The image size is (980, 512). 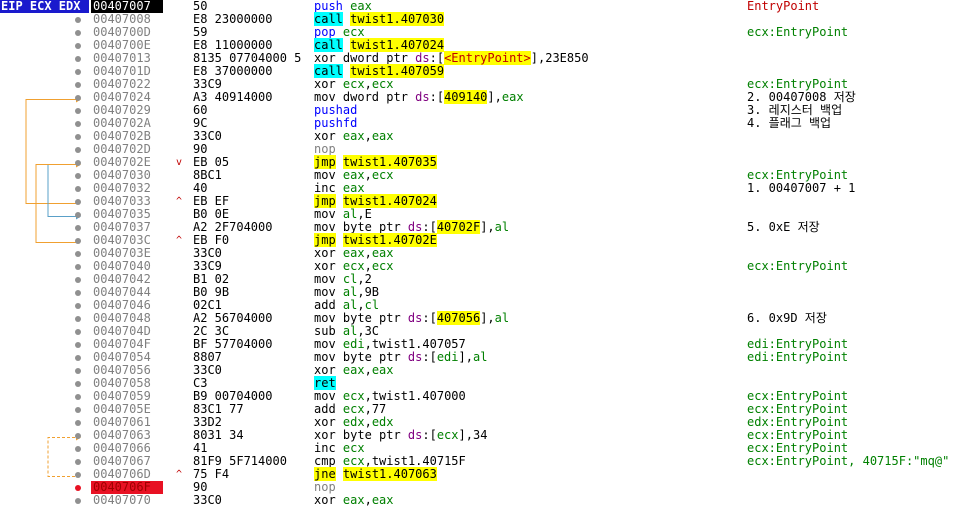 What do you see at coordinates (233, 97) in the screenshot?
I see `instruction-bytes: A3 40914000` at bounding box center [233, 97].